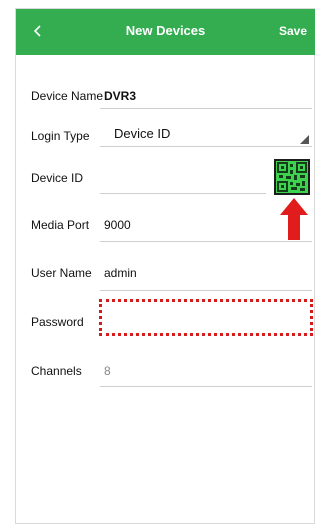 The height and width of the screenshot is (526, 321). Describe the element at coordinates (206, 241) in the screenshot. I see `media-port-underline` at that location.